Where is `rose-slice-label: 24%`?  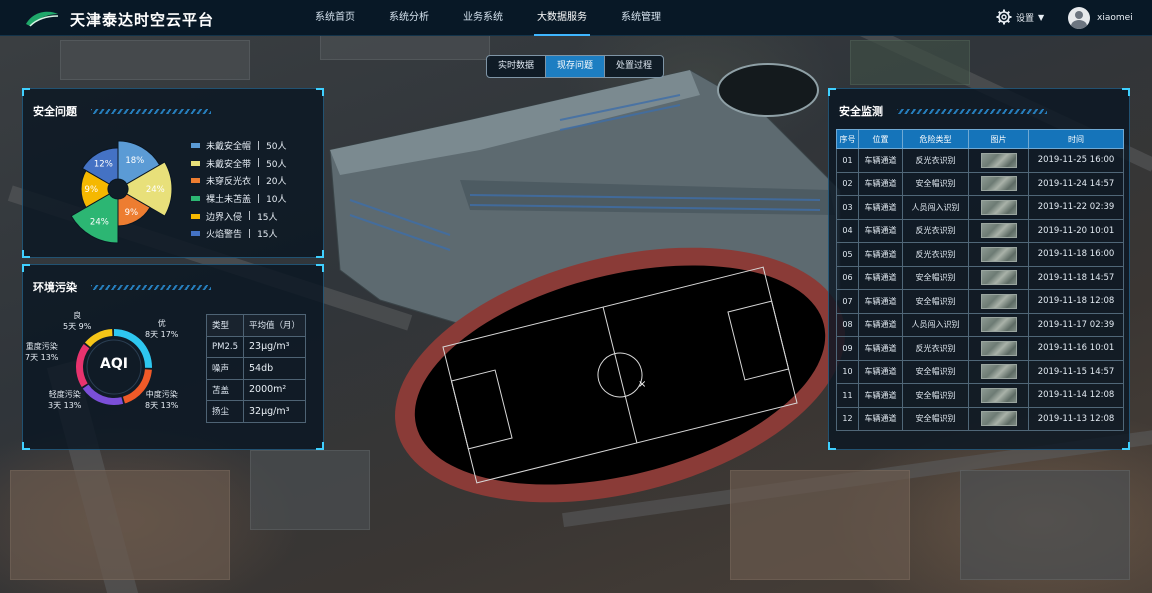 rose-slice-label: 24% is located at coordinates (99, 222).